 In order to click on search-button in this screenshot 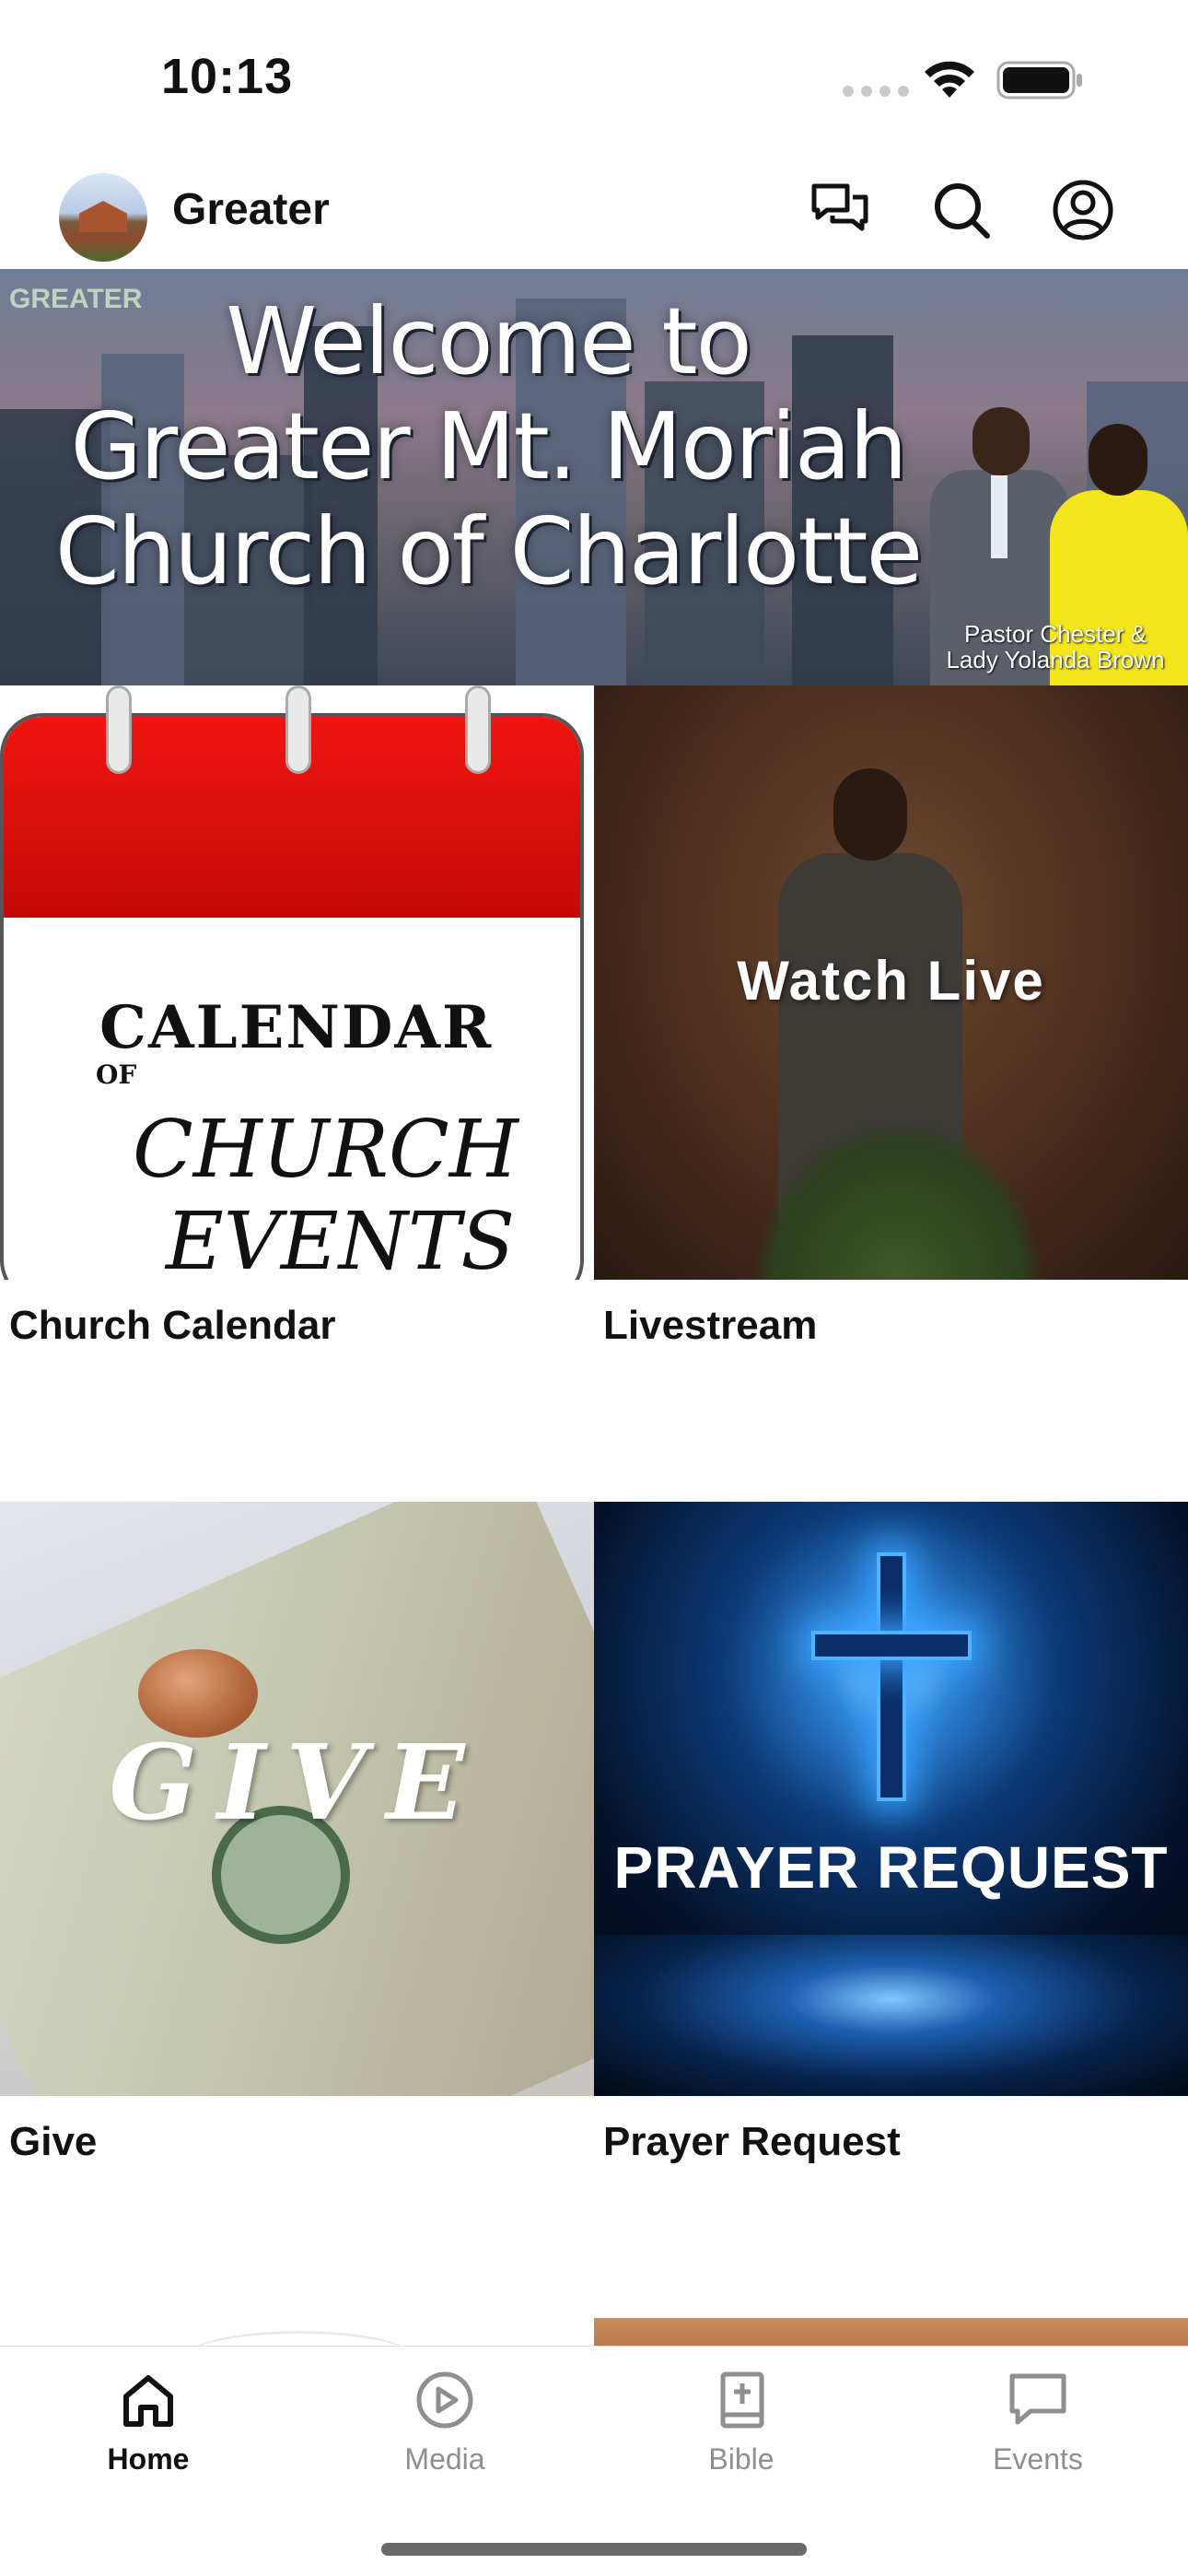, I will do `click(961, 210)`.